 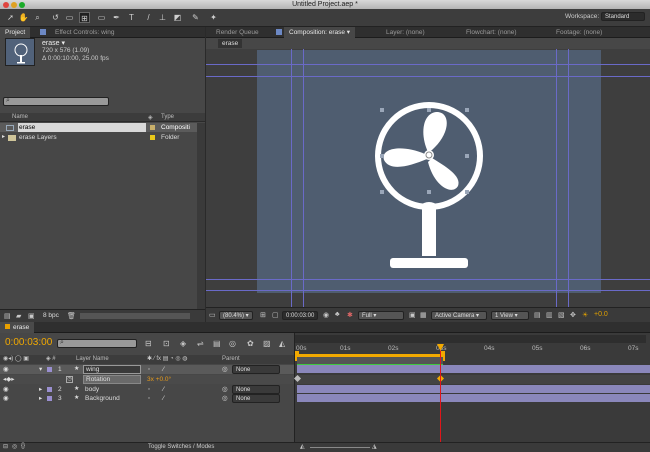 I want to click on frame-blending-icon: ▤, so click(x=217, y=343).